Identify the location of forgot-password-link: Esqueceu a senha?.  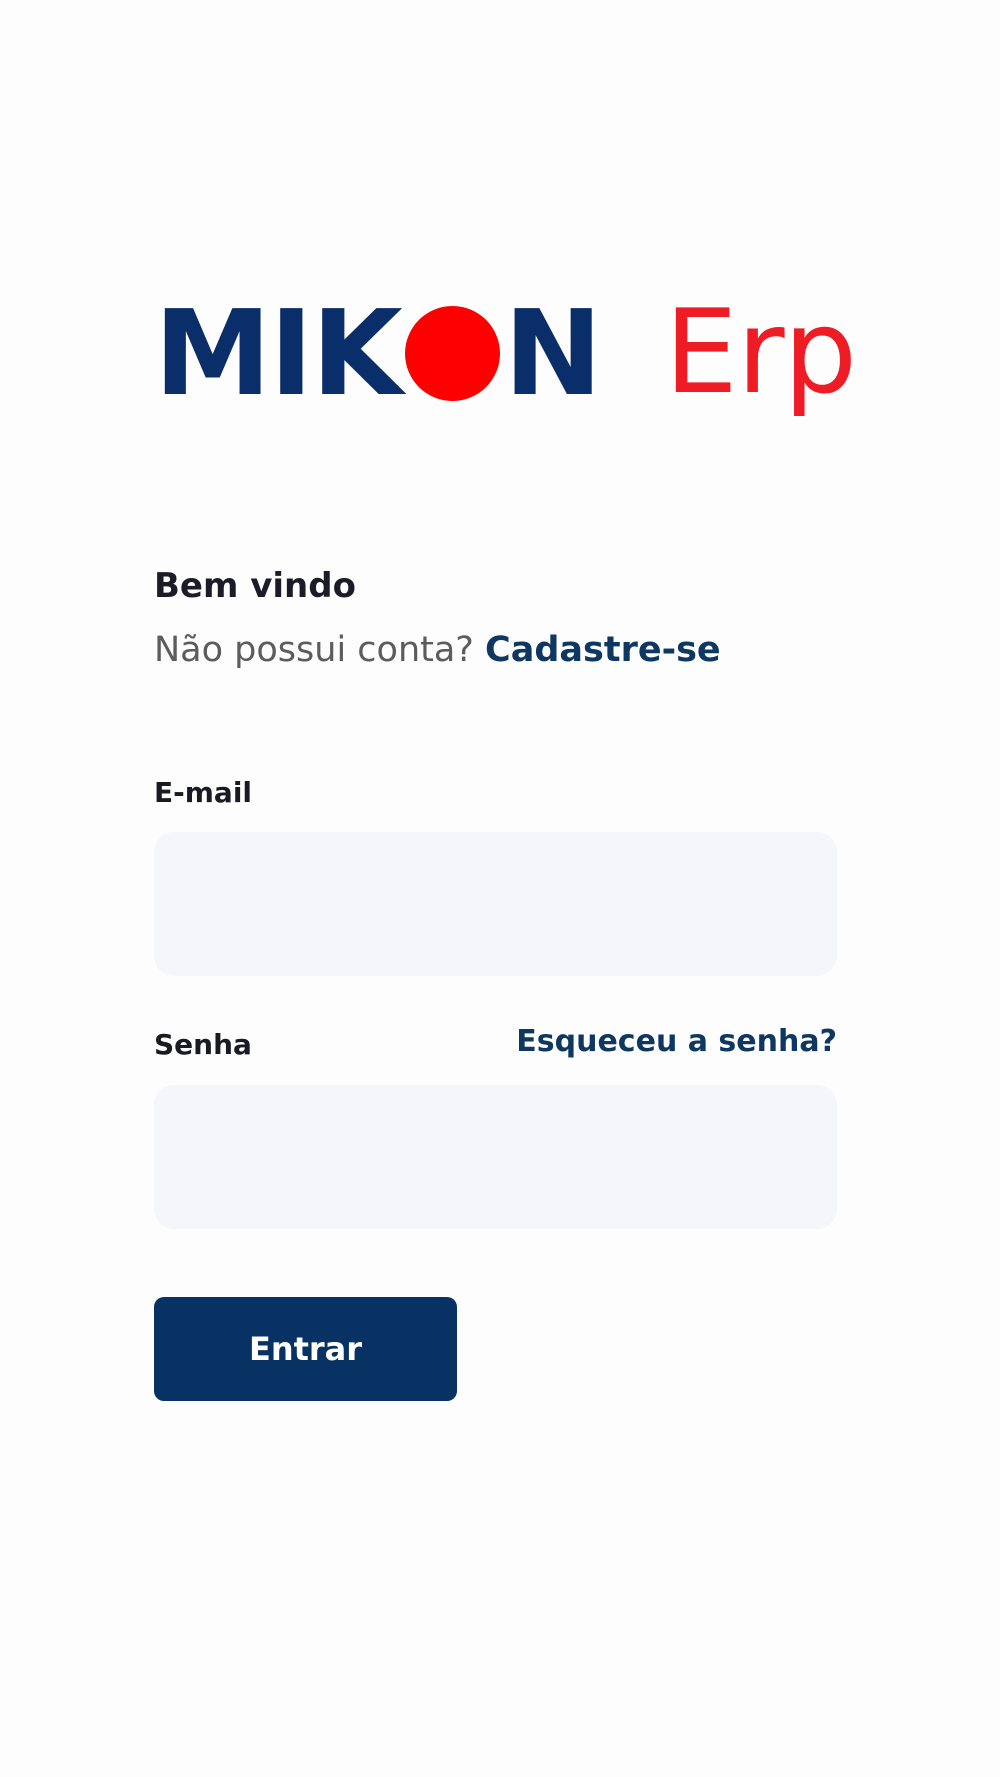
(676, 1041).